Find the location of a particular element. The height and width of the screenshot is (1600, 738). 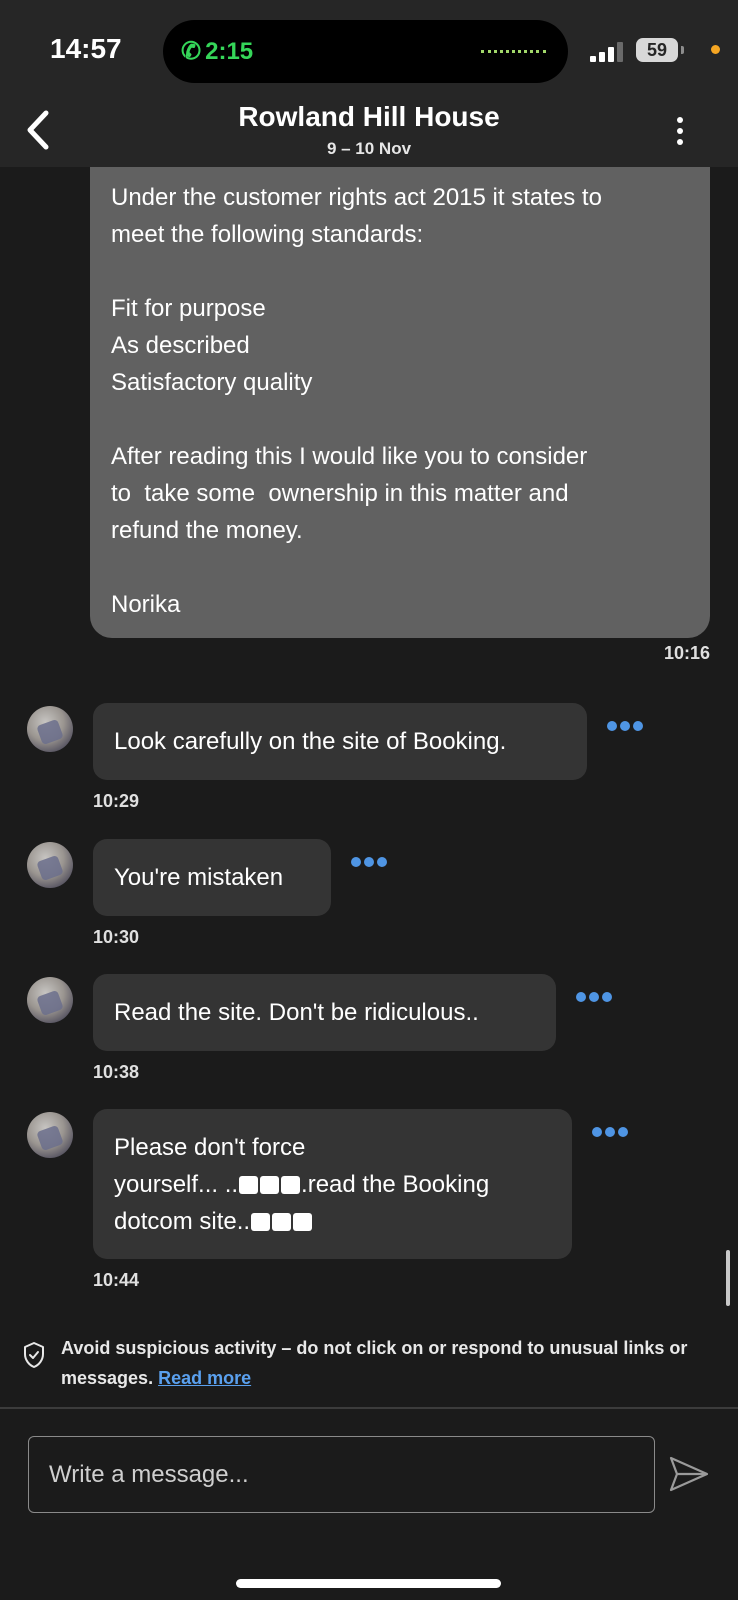

call-indicator: ✆ 2:15 is located at coordinates (217, 51).